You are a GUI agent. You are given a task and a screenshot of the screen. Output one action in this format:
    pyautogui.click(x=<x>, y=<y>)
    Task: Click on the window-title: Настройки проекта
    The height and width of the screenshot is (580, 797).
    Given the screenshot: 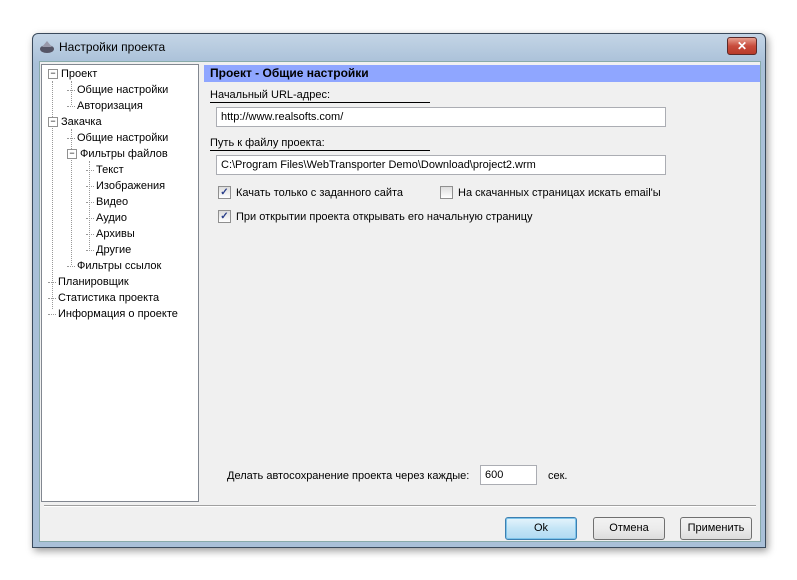 What is the action you would take?
    pyautogui.click(x=112, y=47)
    